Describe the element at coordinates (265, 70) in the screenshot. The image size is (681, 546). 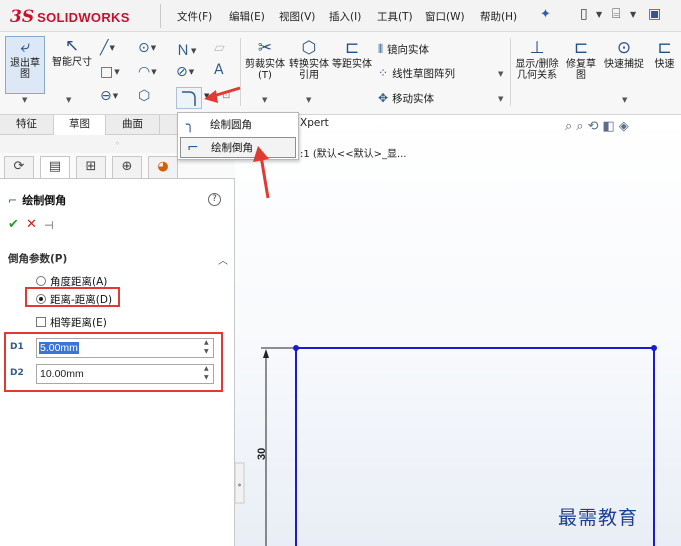
I see `trim-entities-label: 剪裁实体(T)` at that location.